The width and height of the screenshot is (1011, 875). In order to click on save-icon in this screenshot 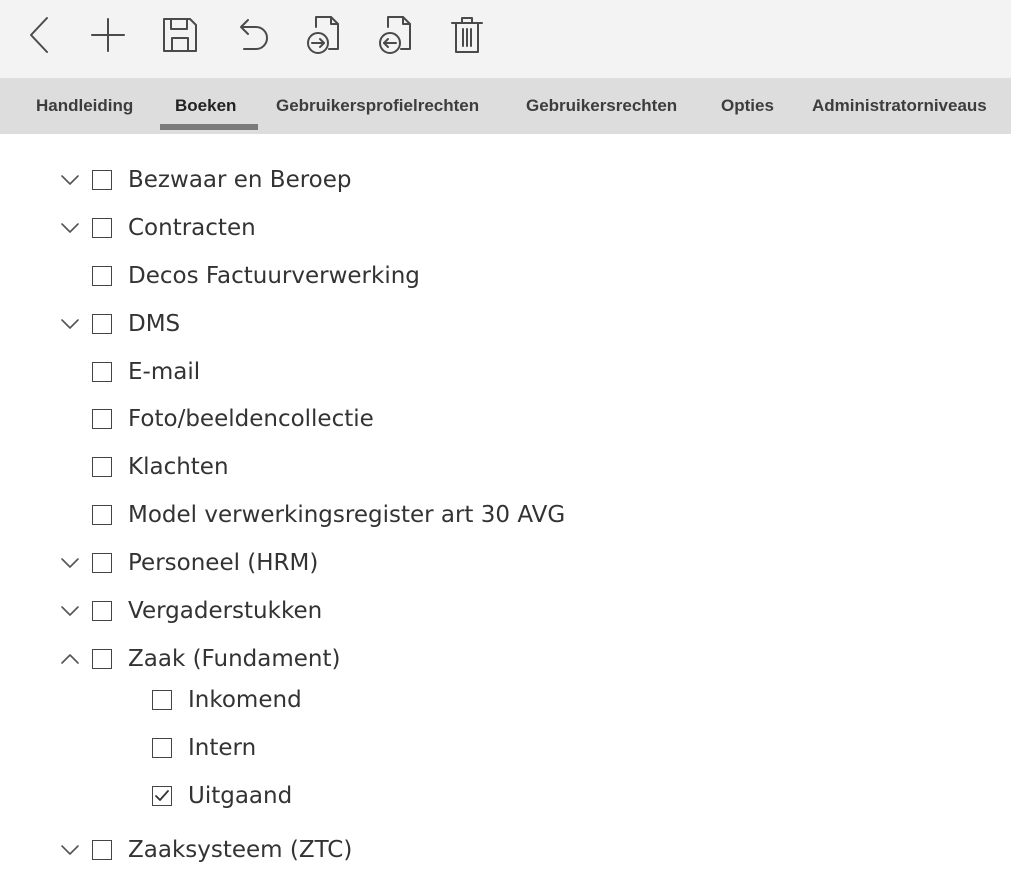, I will do `click(180, 35)`.